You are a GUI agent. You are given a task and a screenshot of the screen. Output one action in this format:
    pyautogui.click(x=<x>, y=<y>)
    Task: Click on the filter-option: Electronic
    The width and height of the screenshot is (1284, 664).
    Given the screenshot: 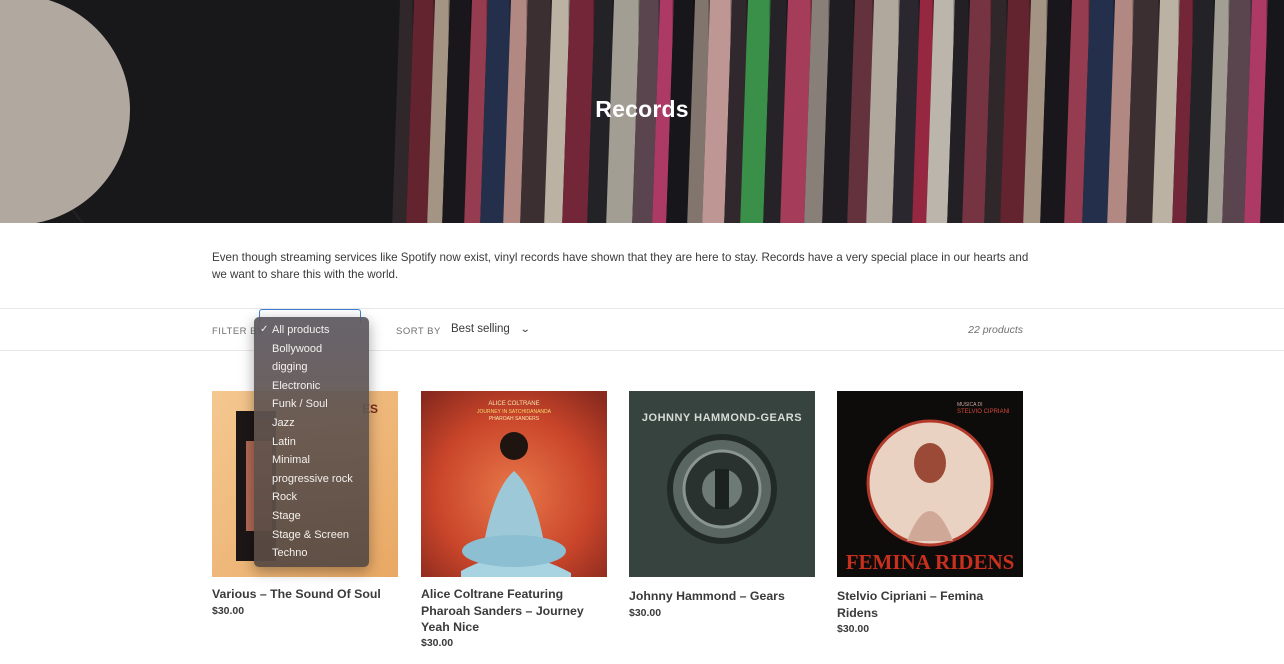 What is the action you would take?
    pyautogui.click(x=311, y=386)
    